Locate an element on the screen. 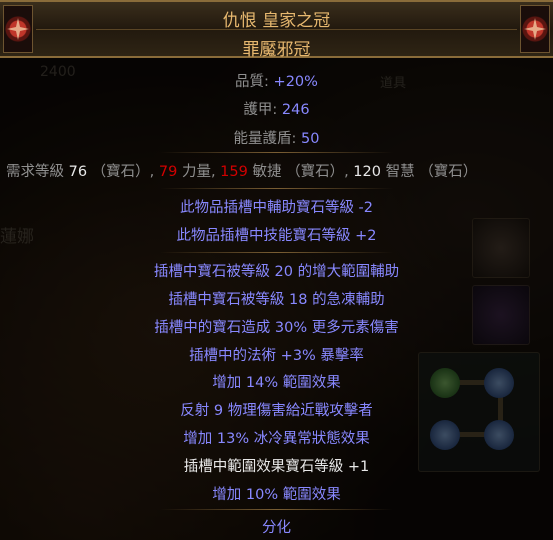  explicit-mod: 增加 10% 範圍效果 is located at coordinates (276, 495).